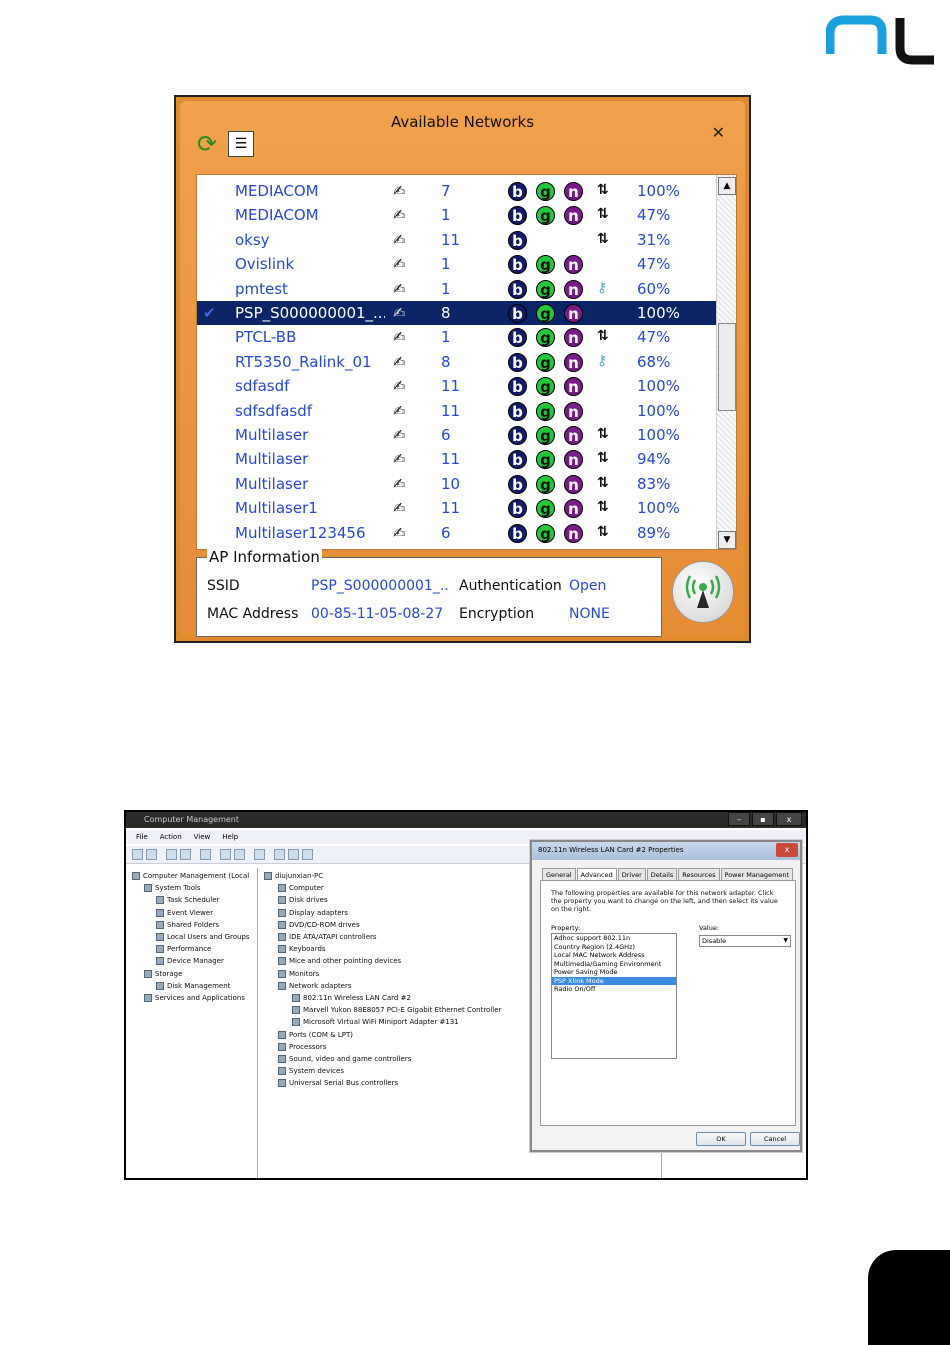 Image resolution: width=950 pixels, height=1345 pixels. Describe the element at coordinates (727, 186) in the screenshot. I see `scroll-up-button: ▲` at that location.